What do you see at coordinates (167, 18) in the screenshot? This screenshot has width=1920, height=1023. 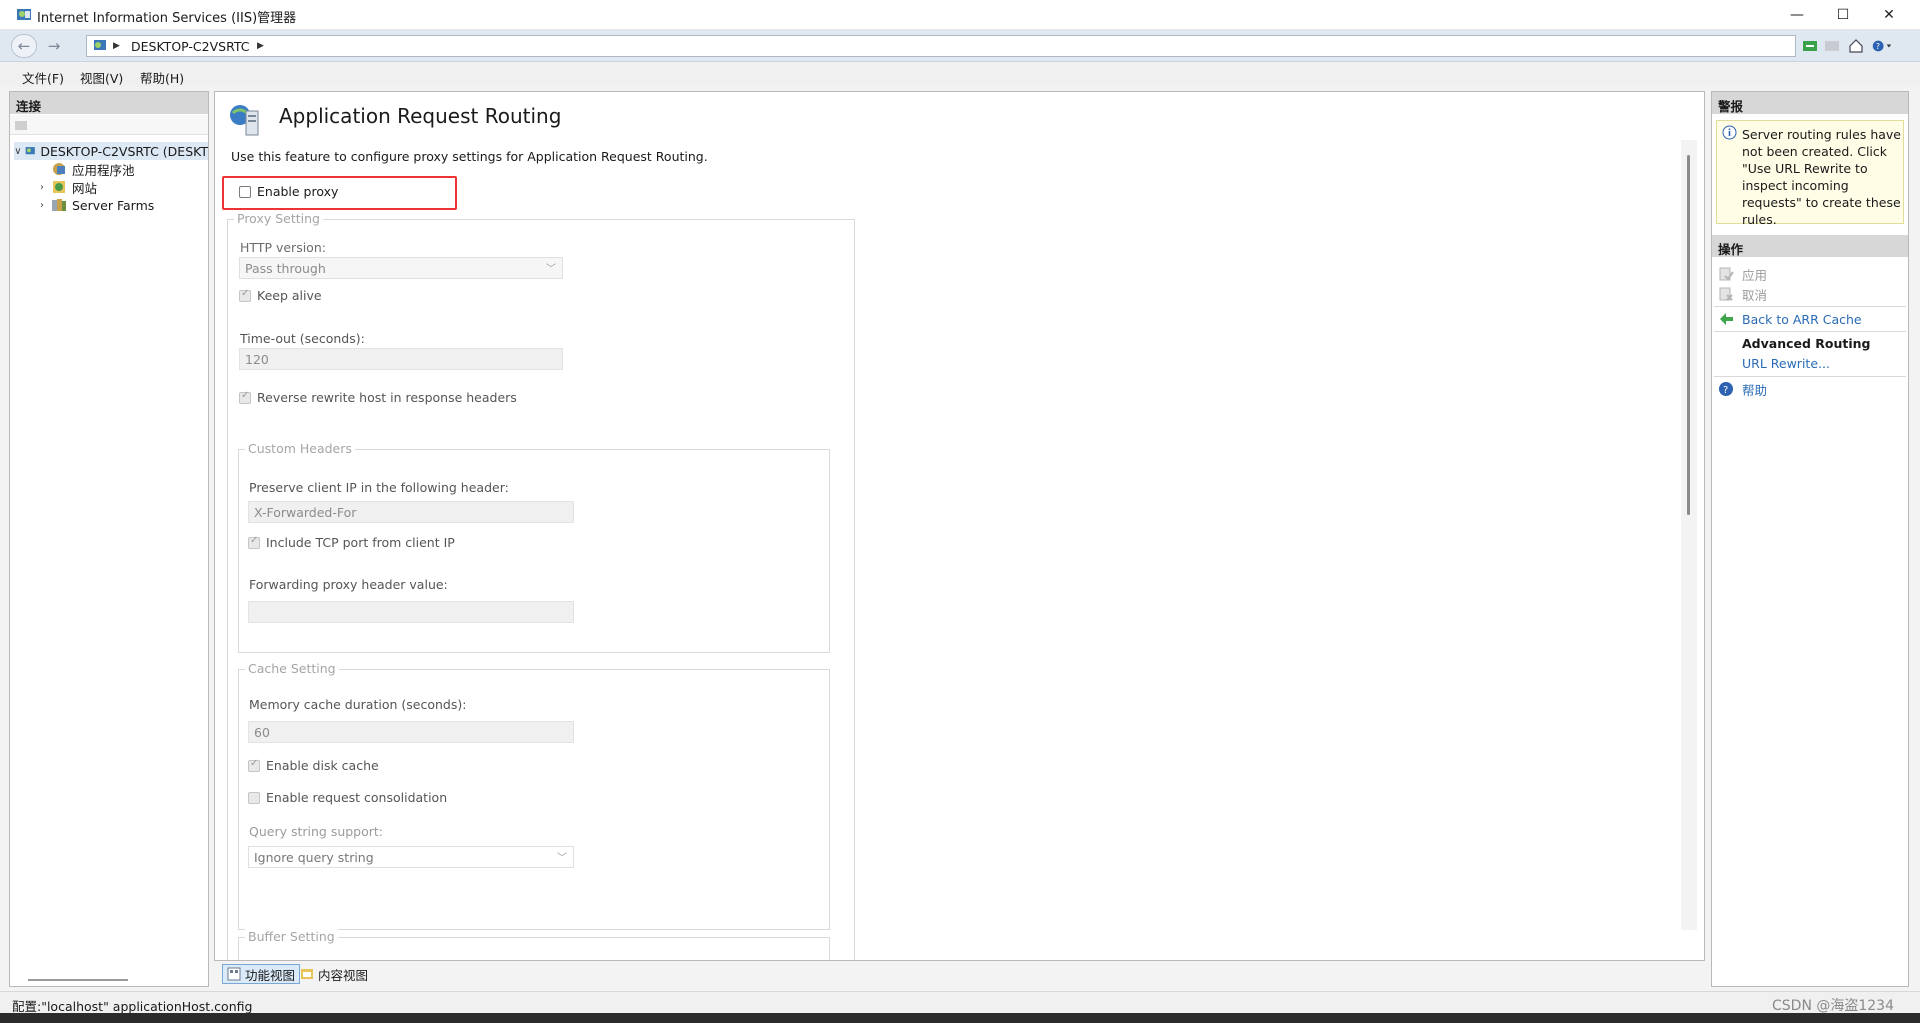 I see `window-title: Internet Information Services (IIS)管理器` at bounding box center [167, 18].